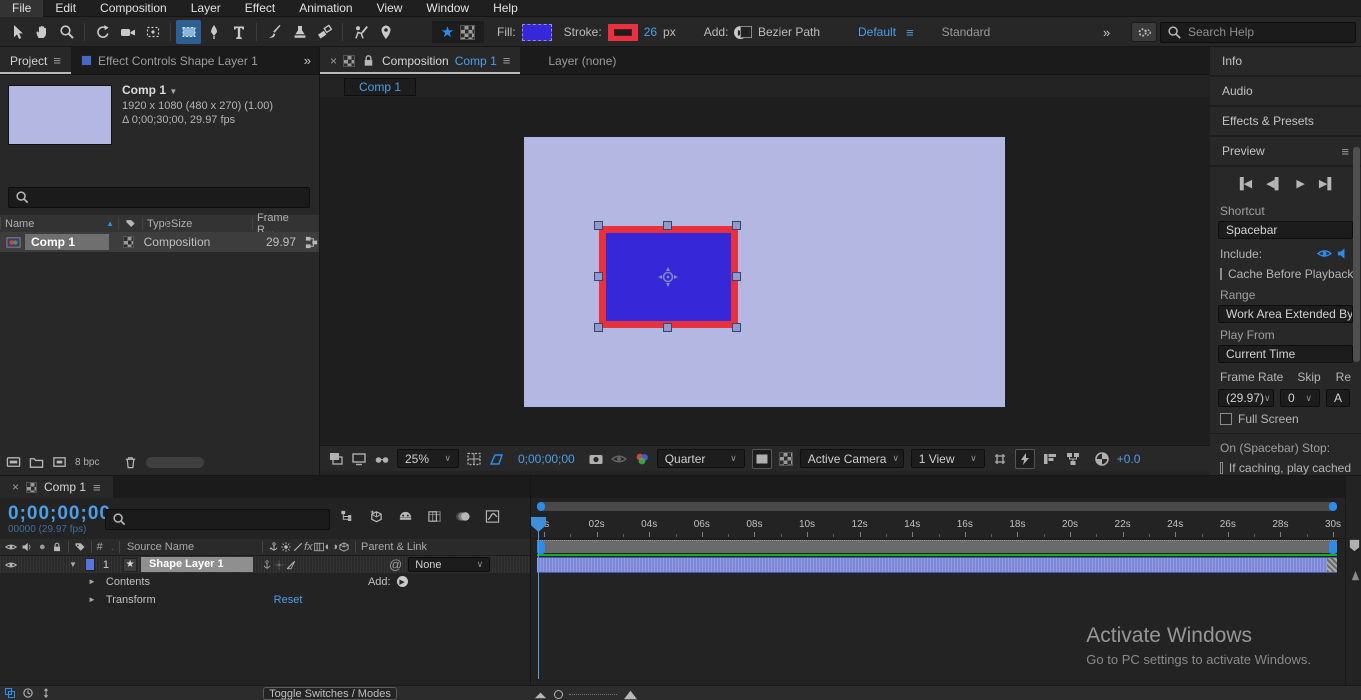 This screenshot has height=700, width=1361. What do you see at coordinates (80, 547) in the screenshot?
I see `label-column-tag-icon` at bounding box center [80, 547].